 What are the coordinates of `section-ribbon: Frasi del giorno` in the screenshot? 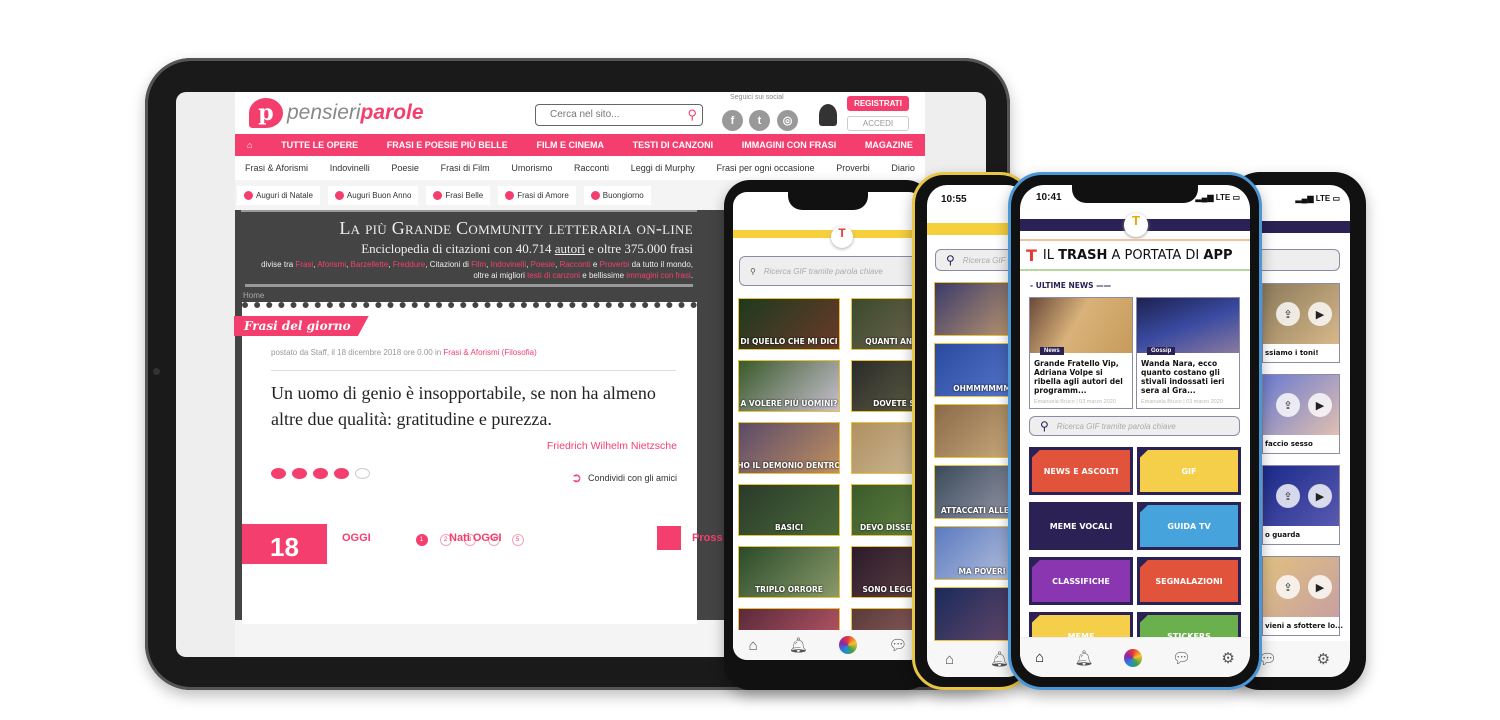 It's located at (301, 326).